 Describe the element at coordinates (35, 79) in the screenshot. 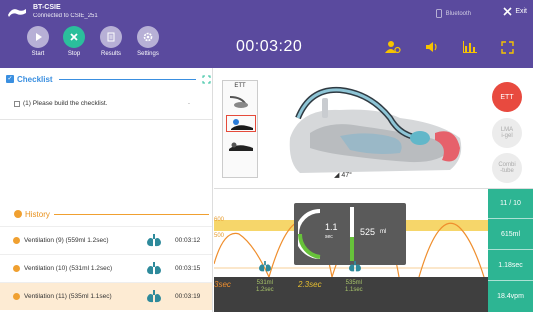

I see `checklist-title: Checklist` at that location.